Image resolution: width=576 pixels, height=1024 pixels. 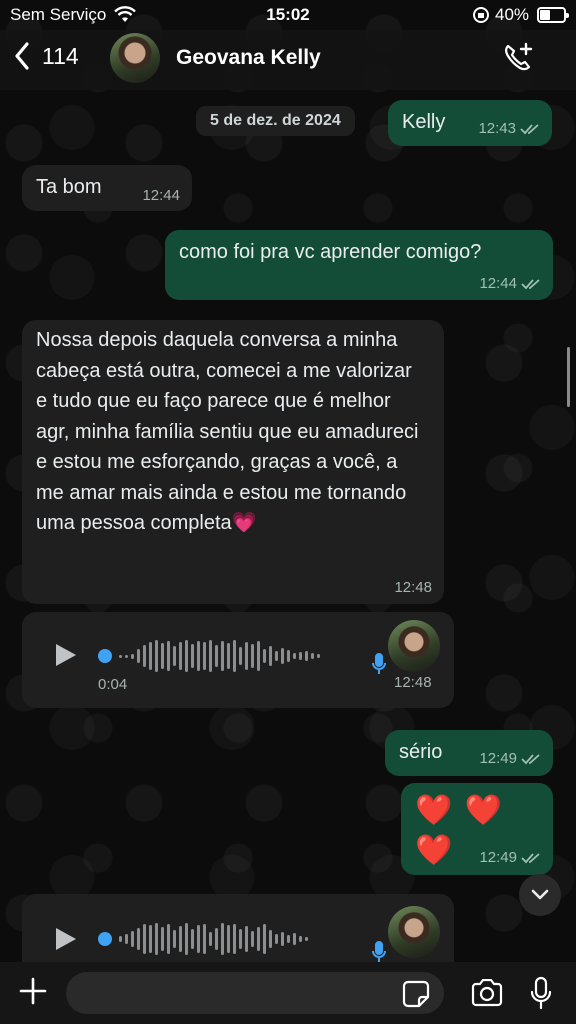 I want to click on date-separator: 5 de dez. de 2024, so click(x=275, y=121).